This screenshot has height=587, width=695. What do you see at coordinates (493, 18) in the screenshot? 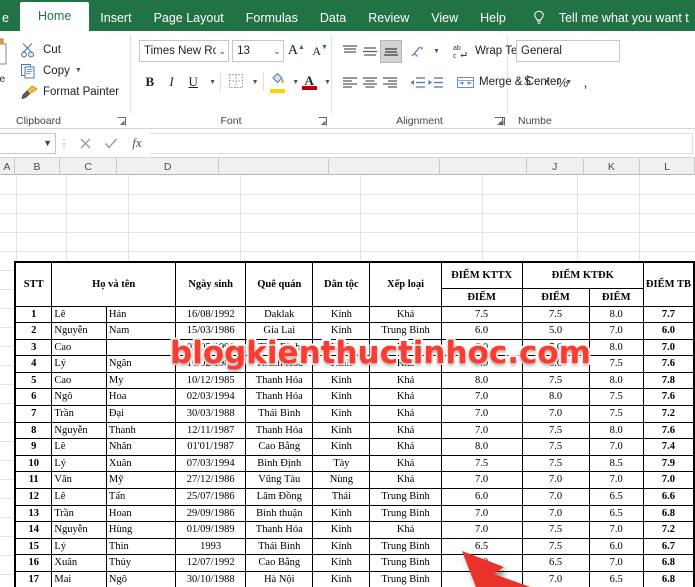
I see `tab-help: Help` at bounding box center [493, 18].